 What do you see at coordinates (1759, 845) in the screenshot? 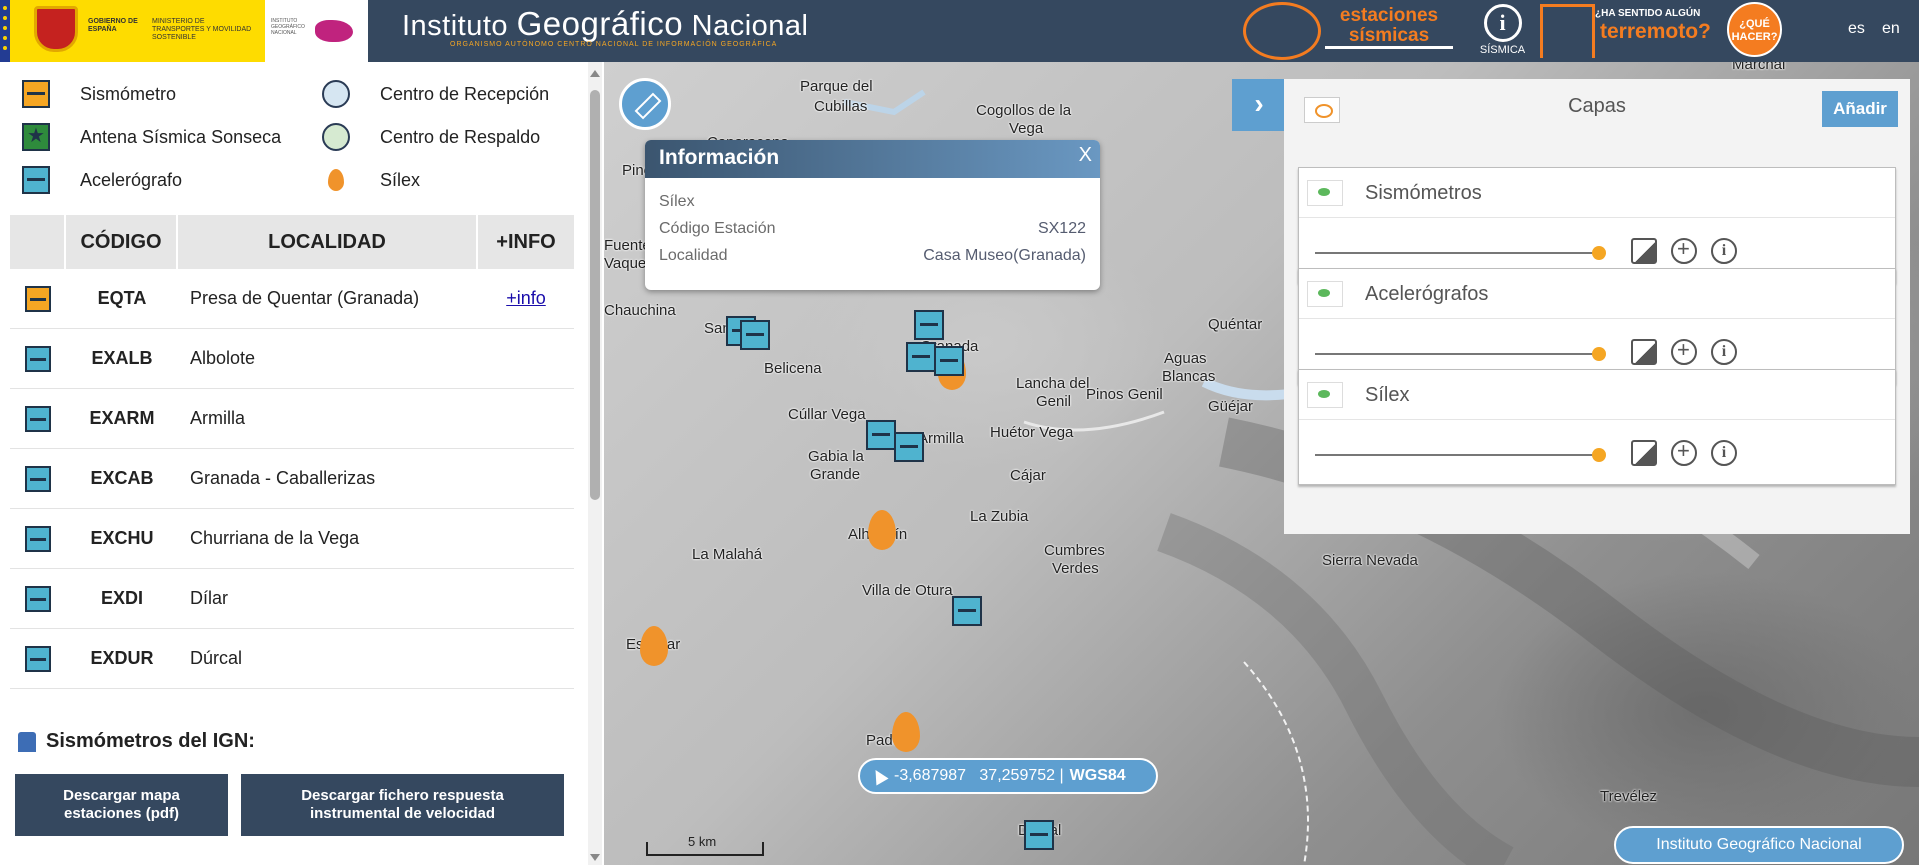
I see `ign-attribution-link: Instituto Geográfico Nacional` at bounding box center [1759, 845].